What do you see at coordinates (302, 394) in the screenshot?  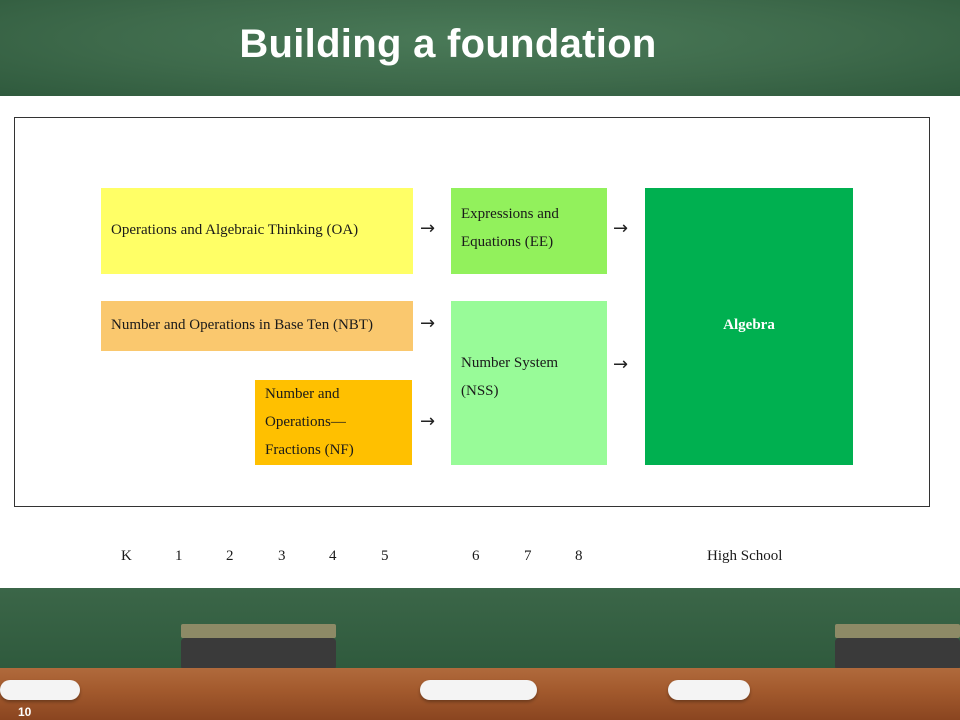 I see `box-nf-line-1: Number and` at bounding box center [302, 394].